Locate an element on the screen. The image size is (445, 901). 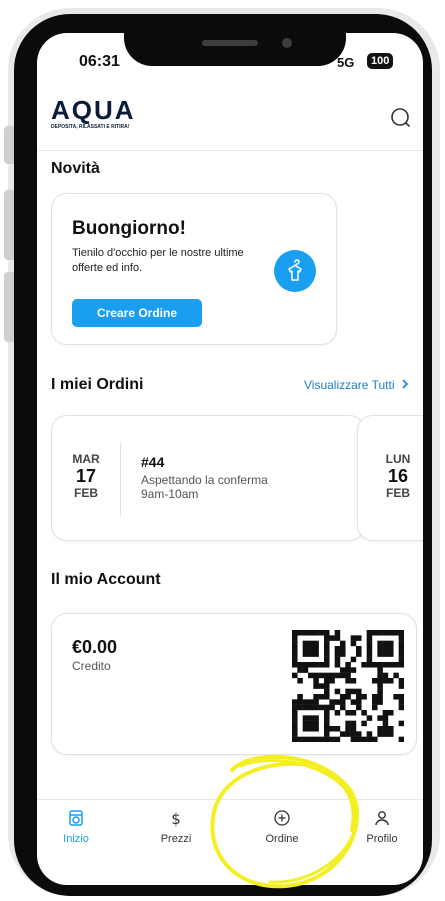
promo-greeting: Buongiorno! is located at coordinates (129, 228).